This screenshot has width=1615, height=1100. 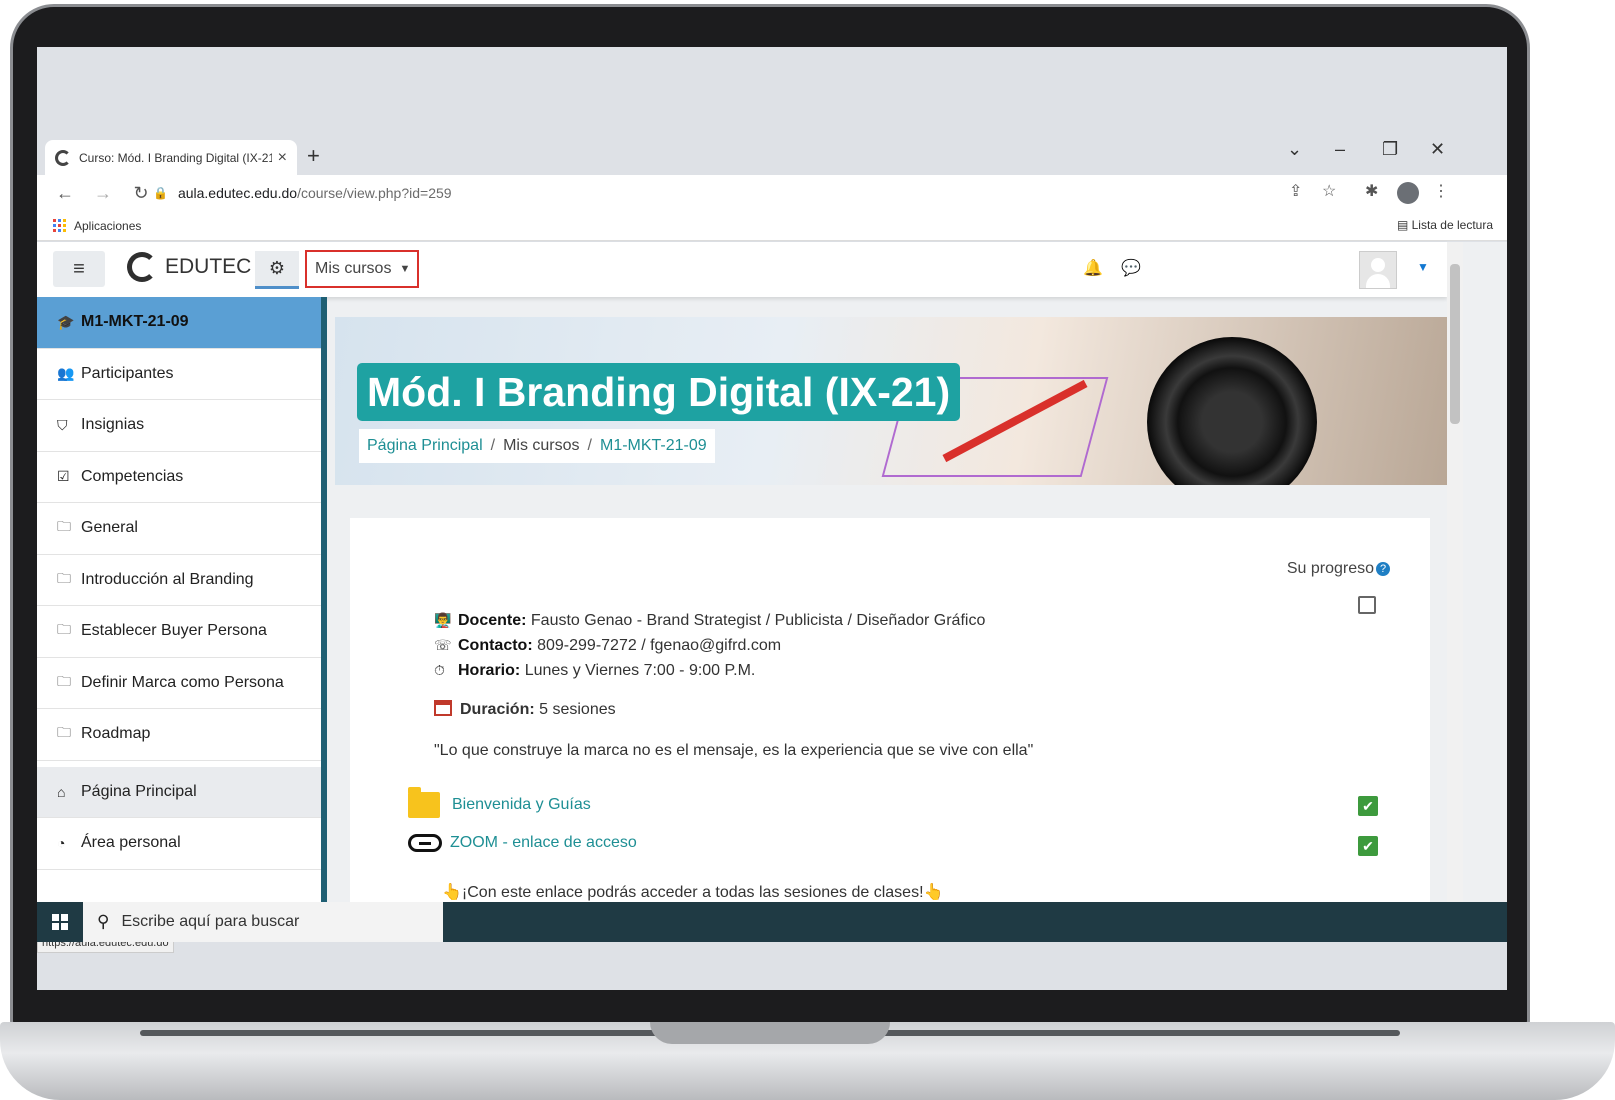 What do you see at coordinates (127, 373) in the screenshot?
I see `drawer-item-label: Participantes` at bounding box center [127, 373].